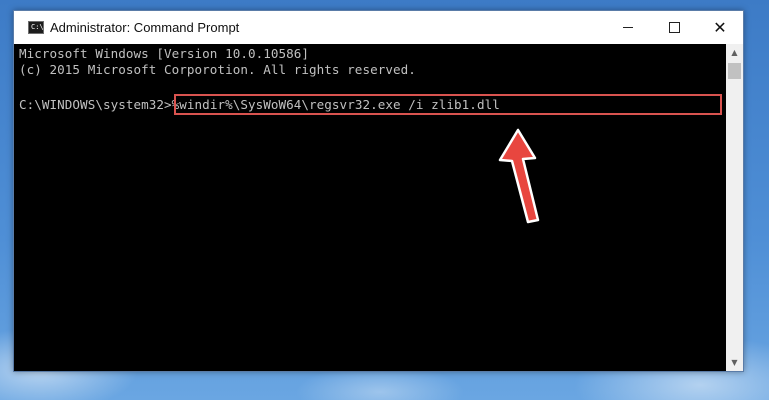 The height and width of the screenshot is (400, 769). I want to click on chevron-up-icon: ▲, so click(734, 52).